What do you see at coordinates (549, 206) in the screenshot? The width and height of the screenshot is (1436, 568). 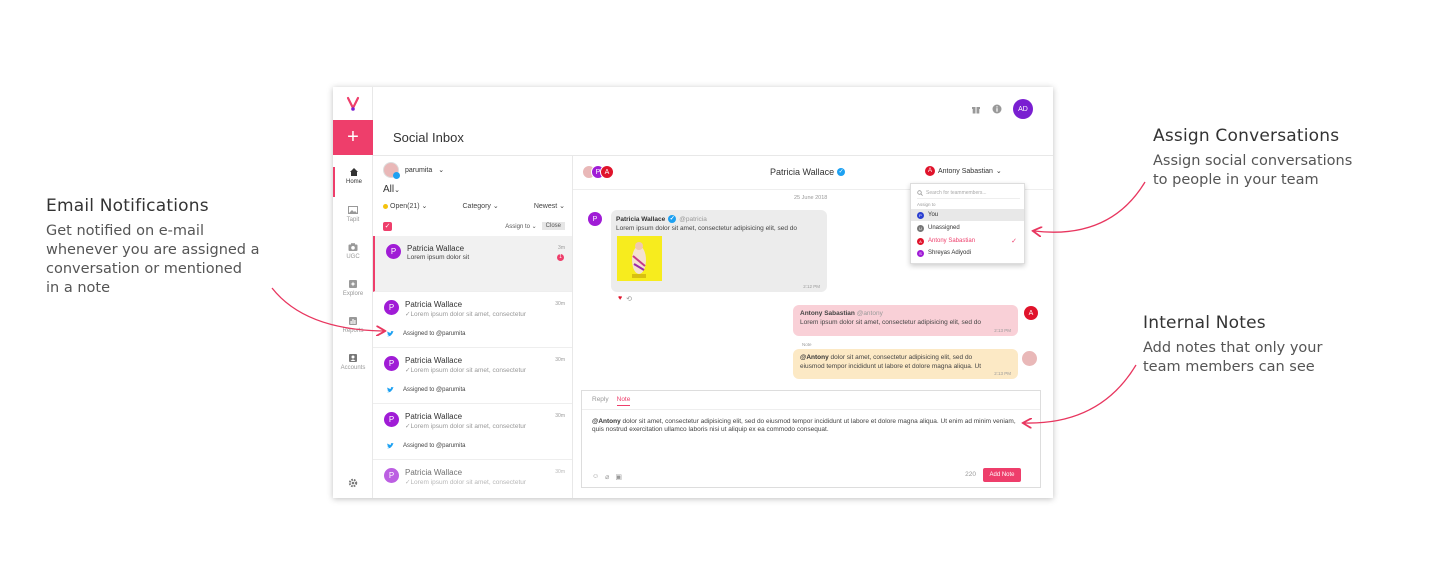 I see `sort-filter: Newest ⌄` at bounding box center [549, 206].